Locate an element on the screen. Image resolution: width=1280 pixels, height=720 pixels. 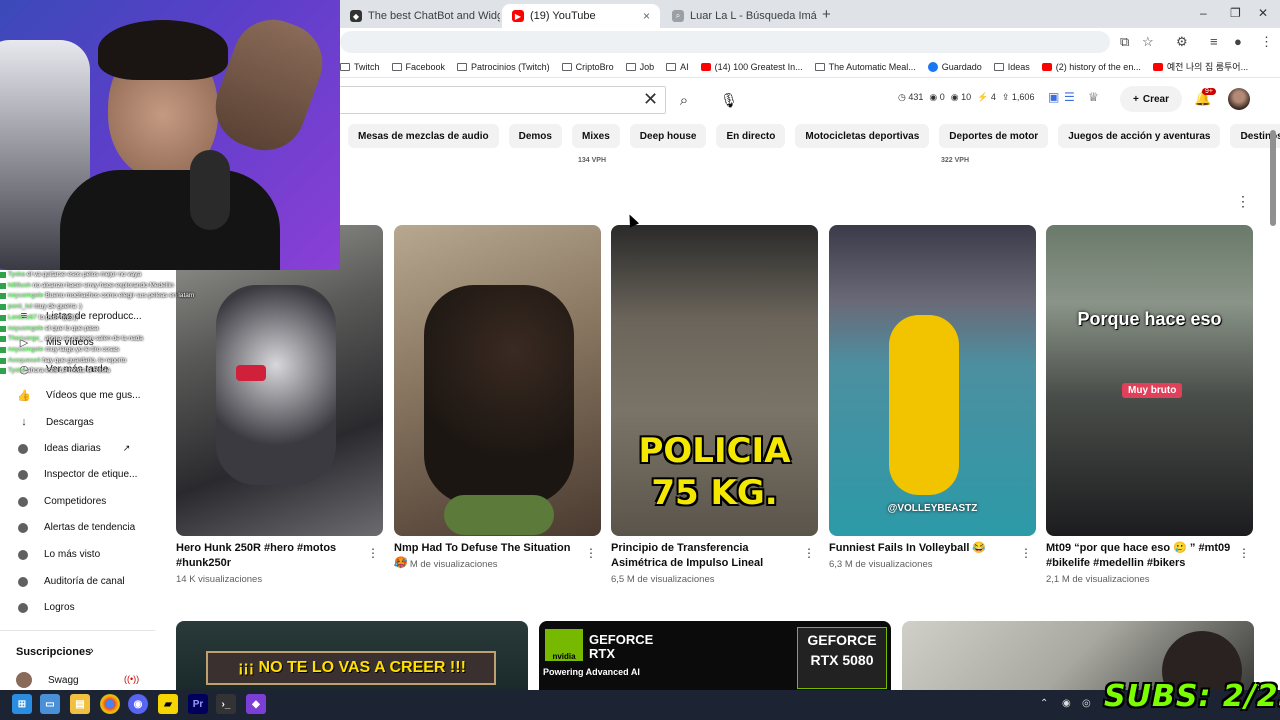
bookmark-item: CriptoBro is located at coordinates (587, 66).